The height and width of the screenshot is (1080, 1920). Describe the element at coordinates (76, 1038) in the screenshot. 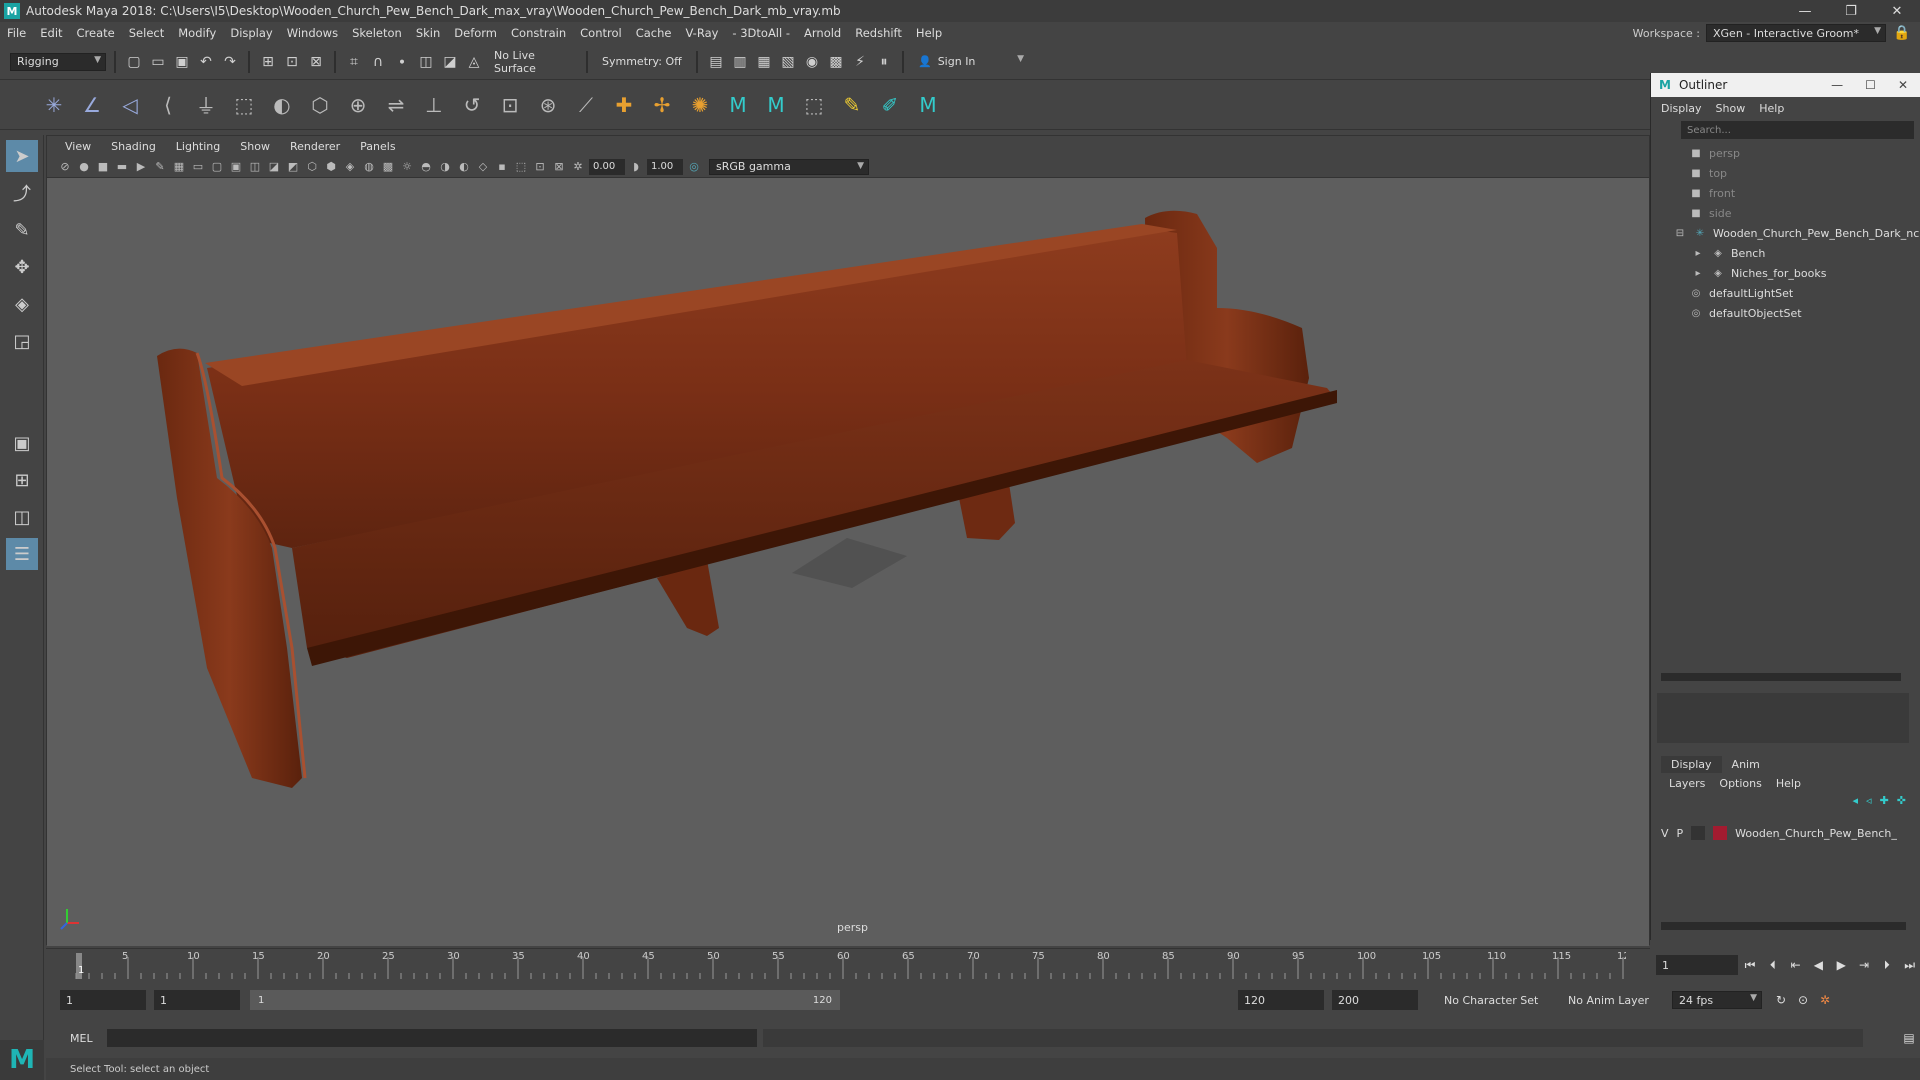

I see `cmd-language-label: MEL` at that location.